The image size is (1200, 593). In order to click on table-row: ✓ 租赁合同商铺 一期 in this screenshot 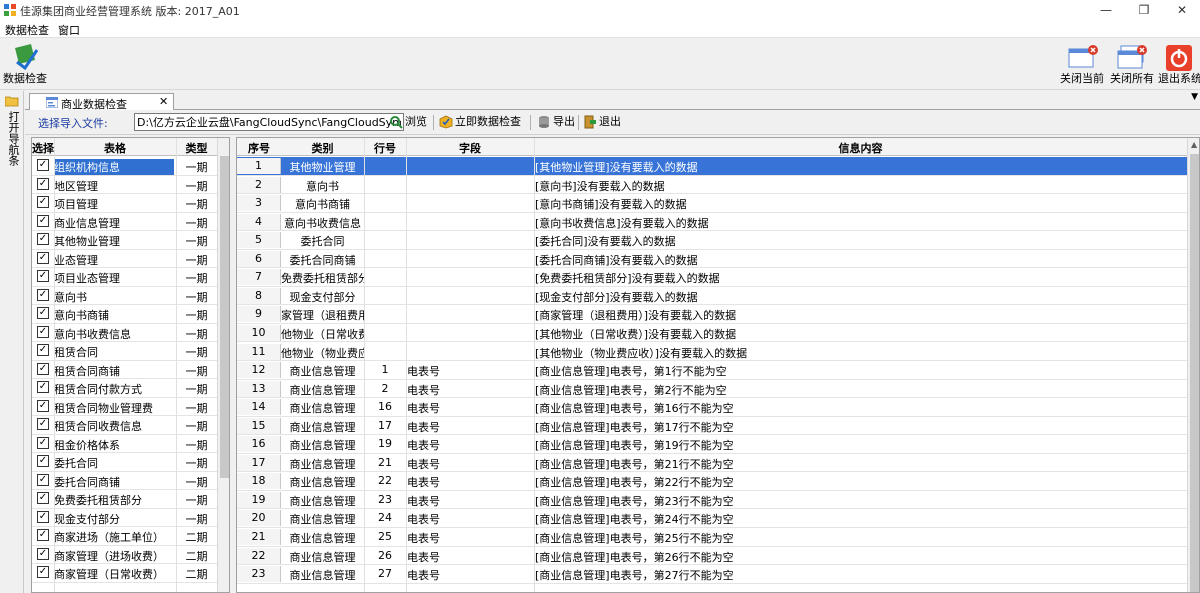, I will do `click(124, 370)`.